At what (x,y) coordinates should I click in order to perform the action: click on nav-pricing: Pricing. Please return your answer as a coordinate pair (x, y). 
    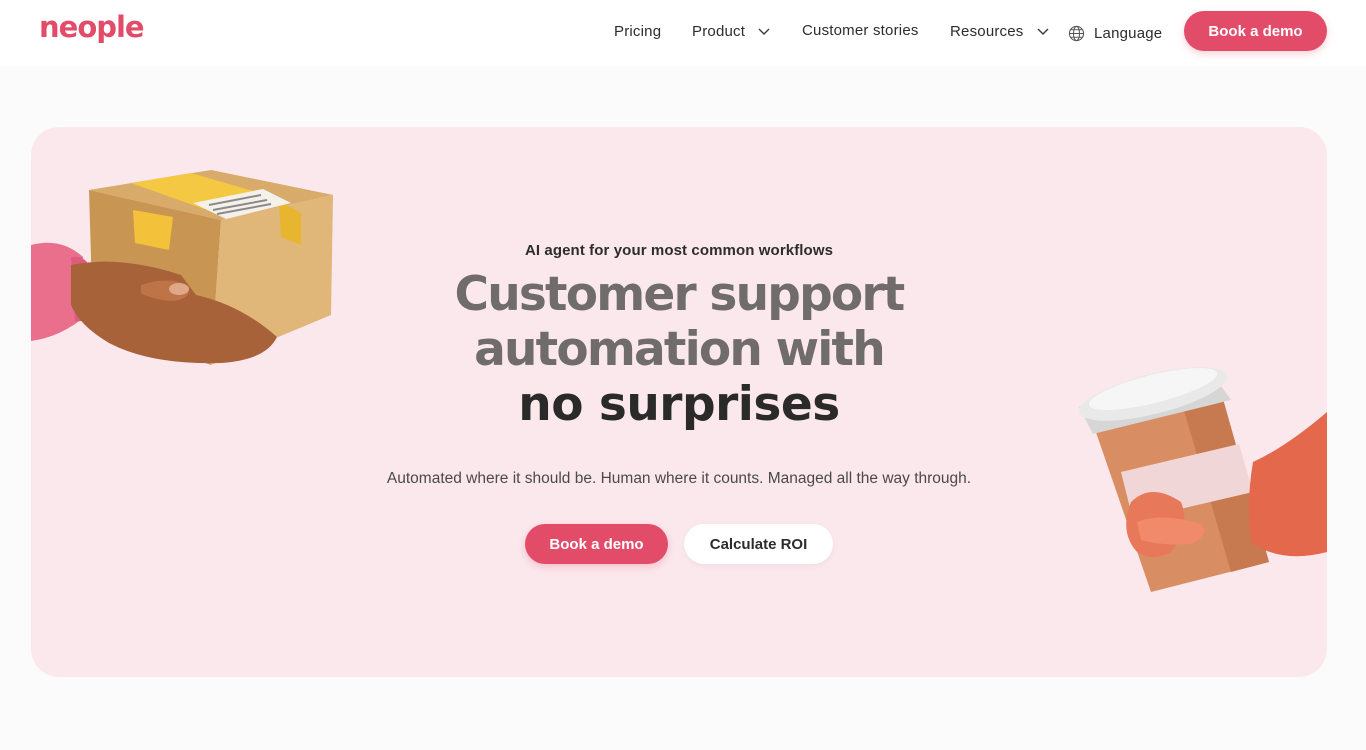
    Looking at the image, I should click on (637, 31).